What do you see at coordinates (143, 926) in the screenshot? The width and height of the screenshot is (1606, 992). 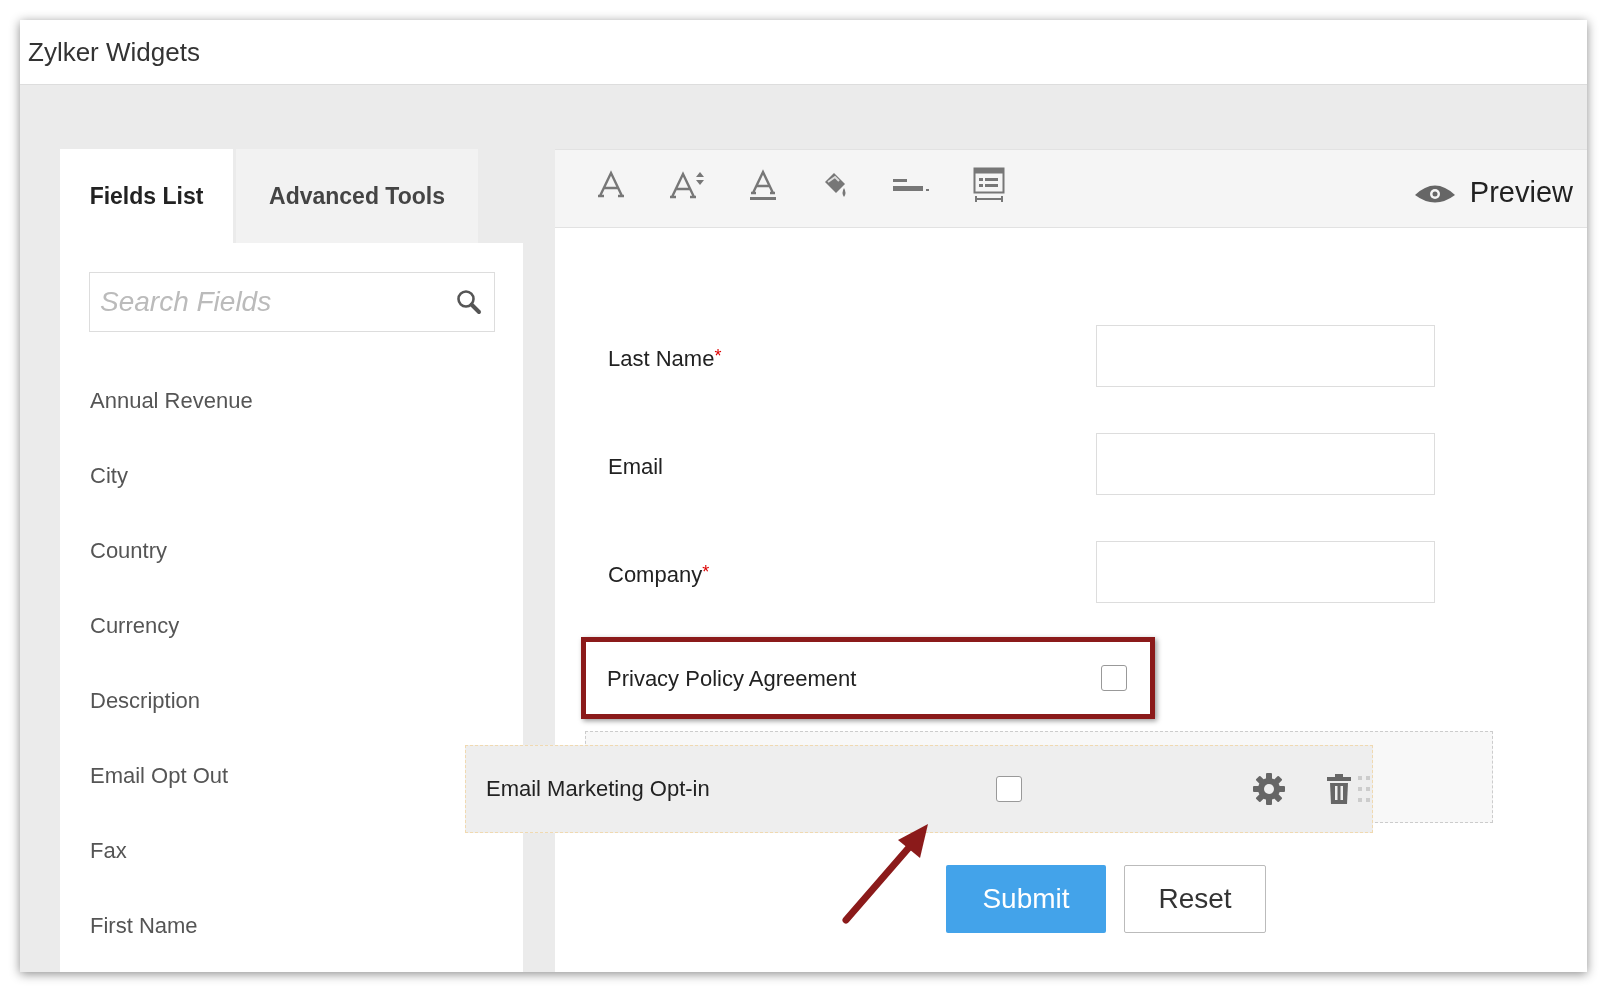 I see `field-list-item: First Name` at bounding box center [143, 926].